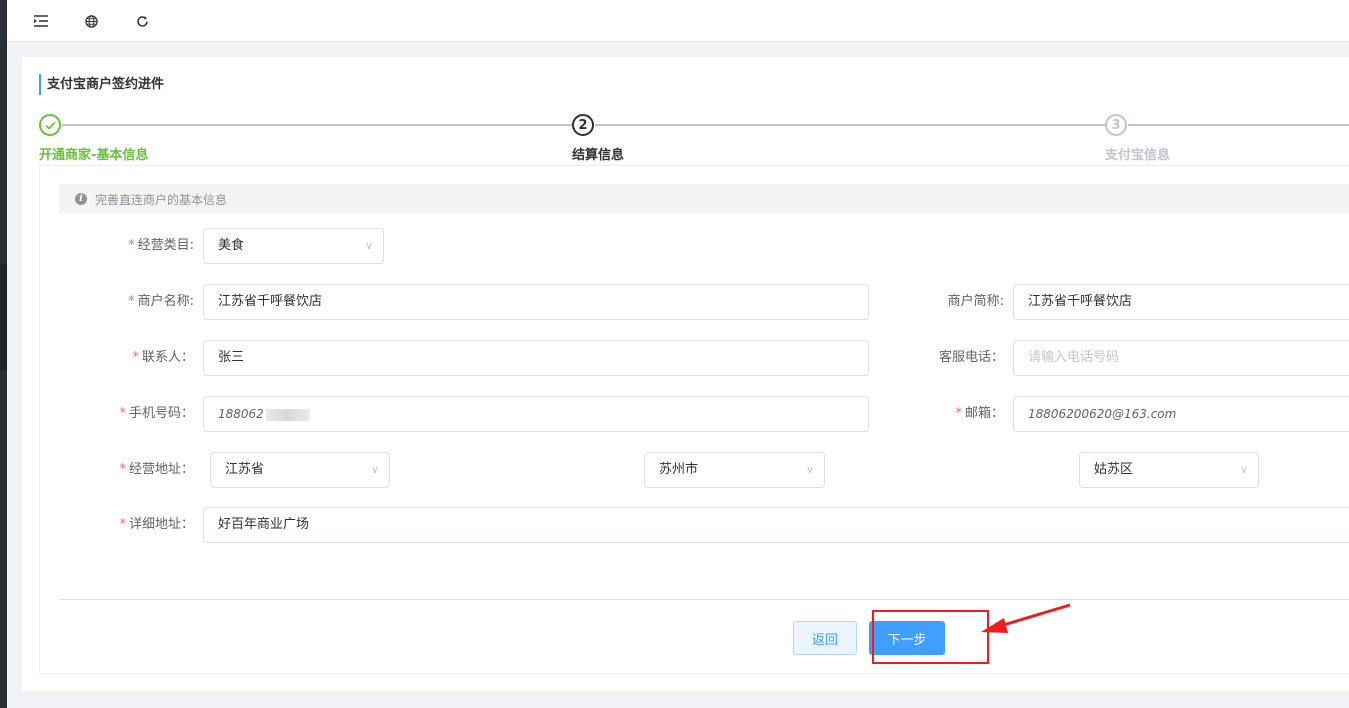 This screenshot has height=708, width=1349. I want to click on address-label: * 经营地址：, so click(156, 469).